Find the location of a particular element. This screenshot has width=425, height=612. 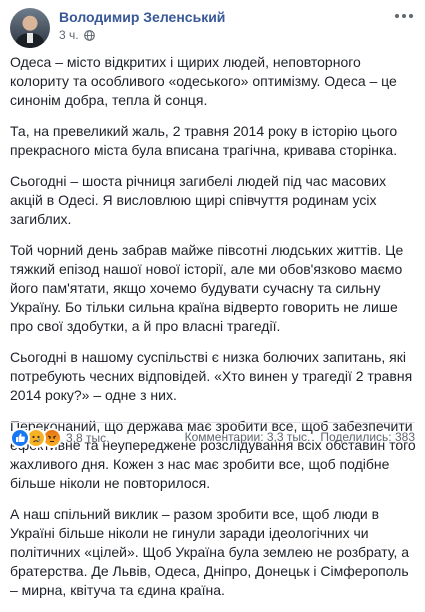

avatar-collar is located at coordinates (30, 38).